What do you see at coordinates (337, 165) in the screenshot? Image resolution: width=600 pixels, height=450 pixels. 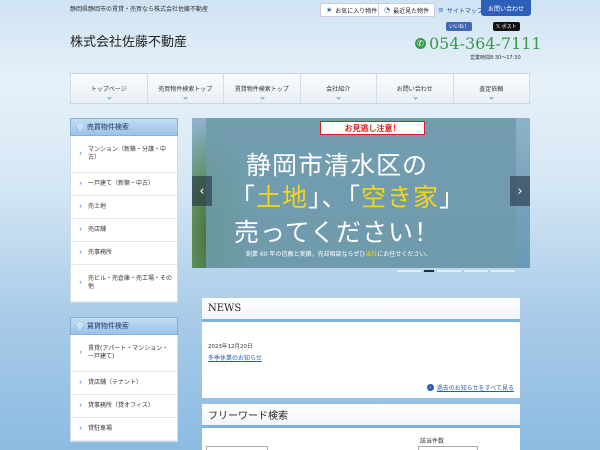 I see `banner-headline-1: 静岡市清水区の` at bounding box center [337, 165].